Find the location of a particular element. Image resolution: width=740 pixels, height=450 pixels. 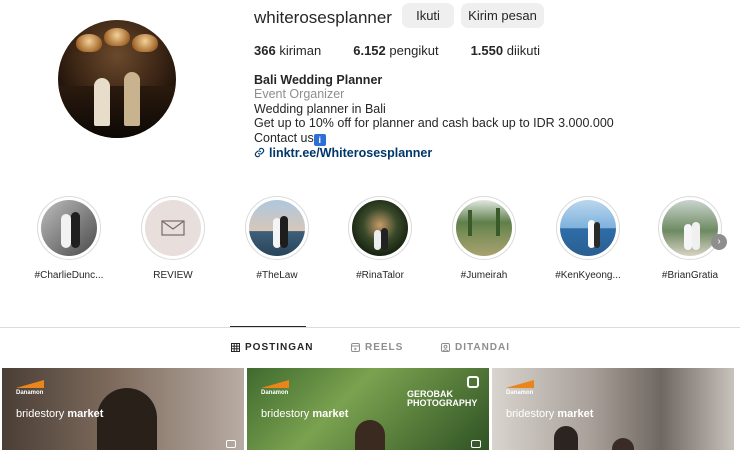

tab-label: DITANDAI is located at coordinates (483, 347).